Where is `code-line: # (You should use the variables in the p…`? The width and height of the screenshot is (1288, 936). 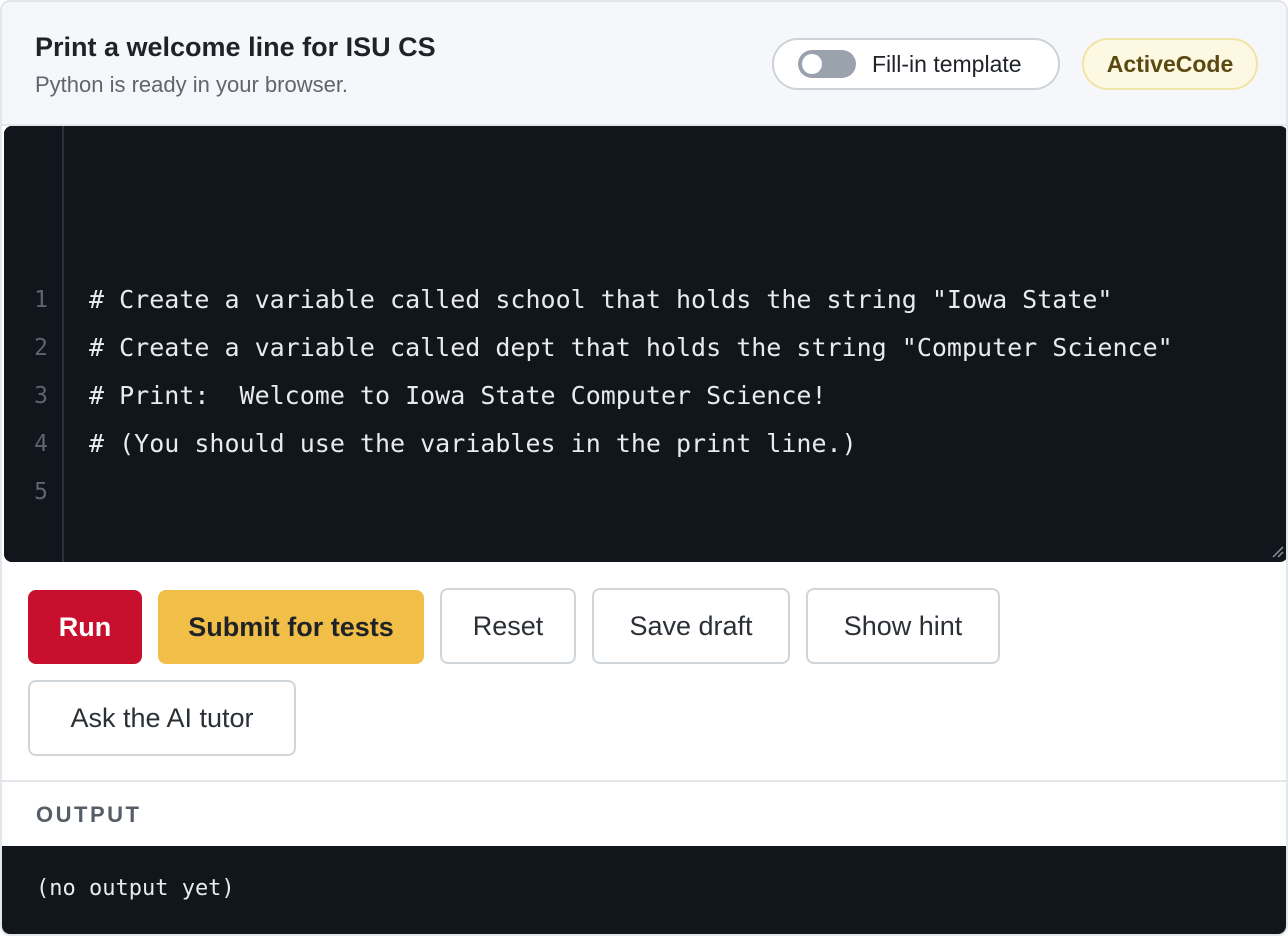 code-line: # (You should use the variables in the p… is located at coordinates (473, 444).